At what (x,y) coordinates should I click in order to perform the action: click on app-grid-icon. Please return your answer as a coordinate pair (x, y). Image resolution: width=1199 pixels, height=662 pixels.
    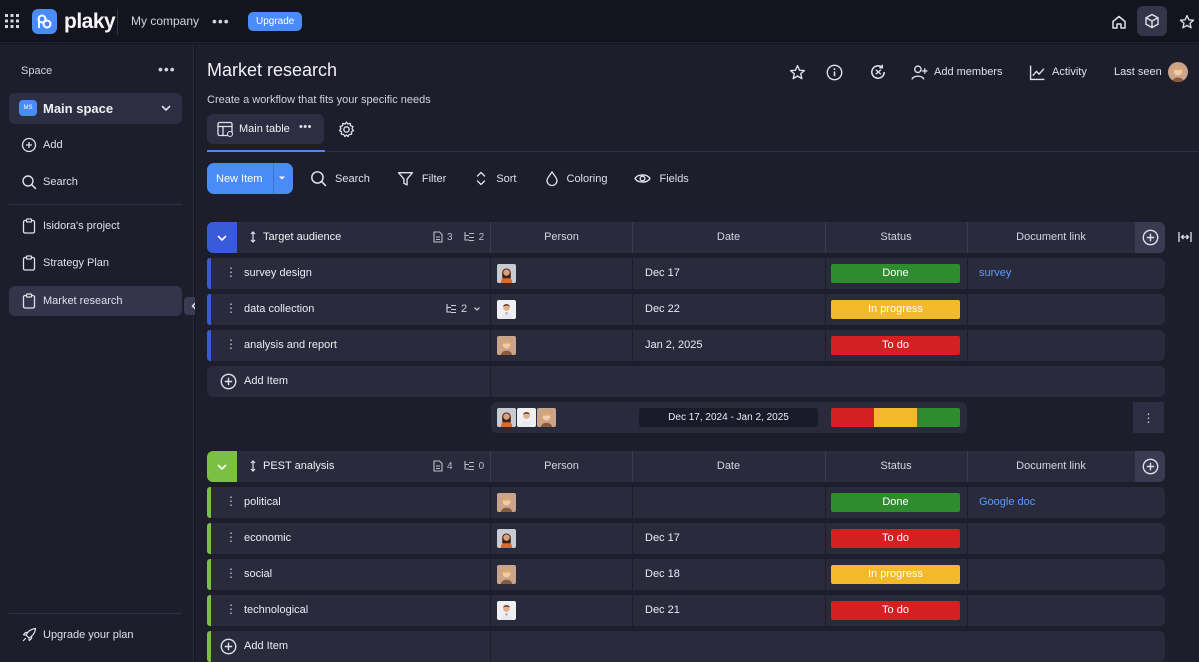
    Looking at the image, I should click on (12, 21).